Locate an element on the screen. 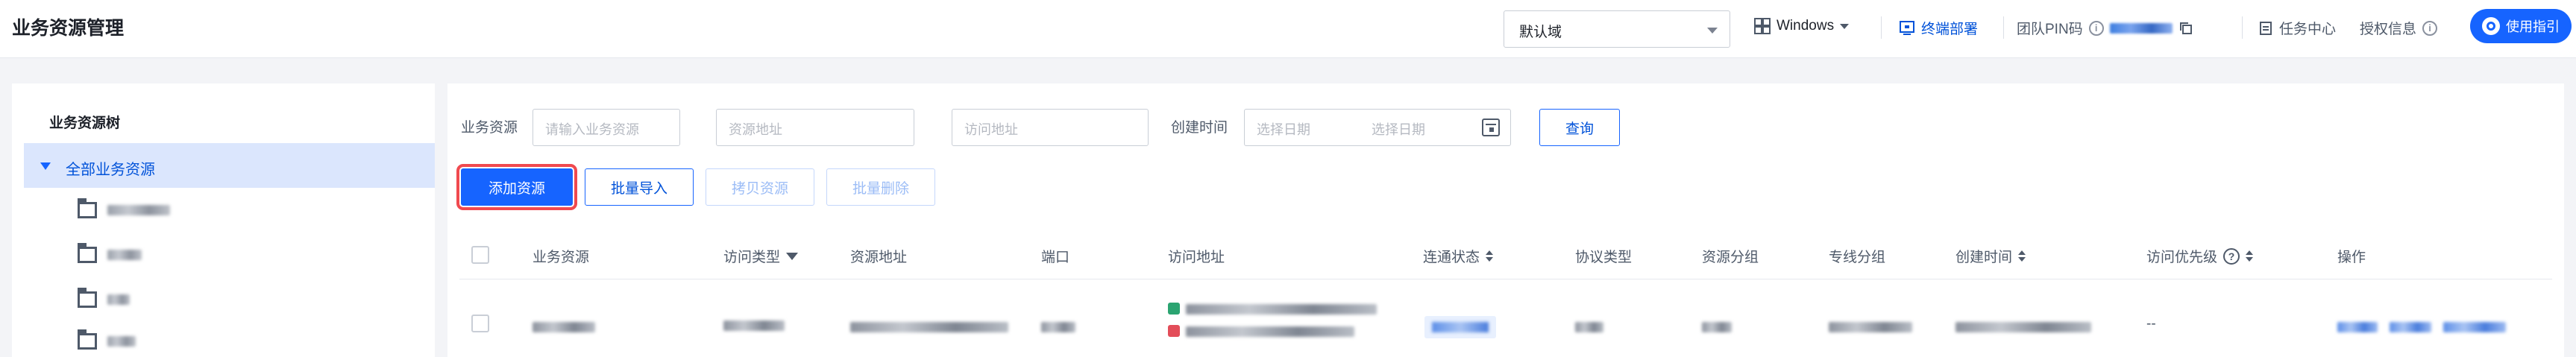 Image resolution: width=2576 pixels, height=357 pixels. domain-select-value: 默认域 is located at coordinates (1541, 32).